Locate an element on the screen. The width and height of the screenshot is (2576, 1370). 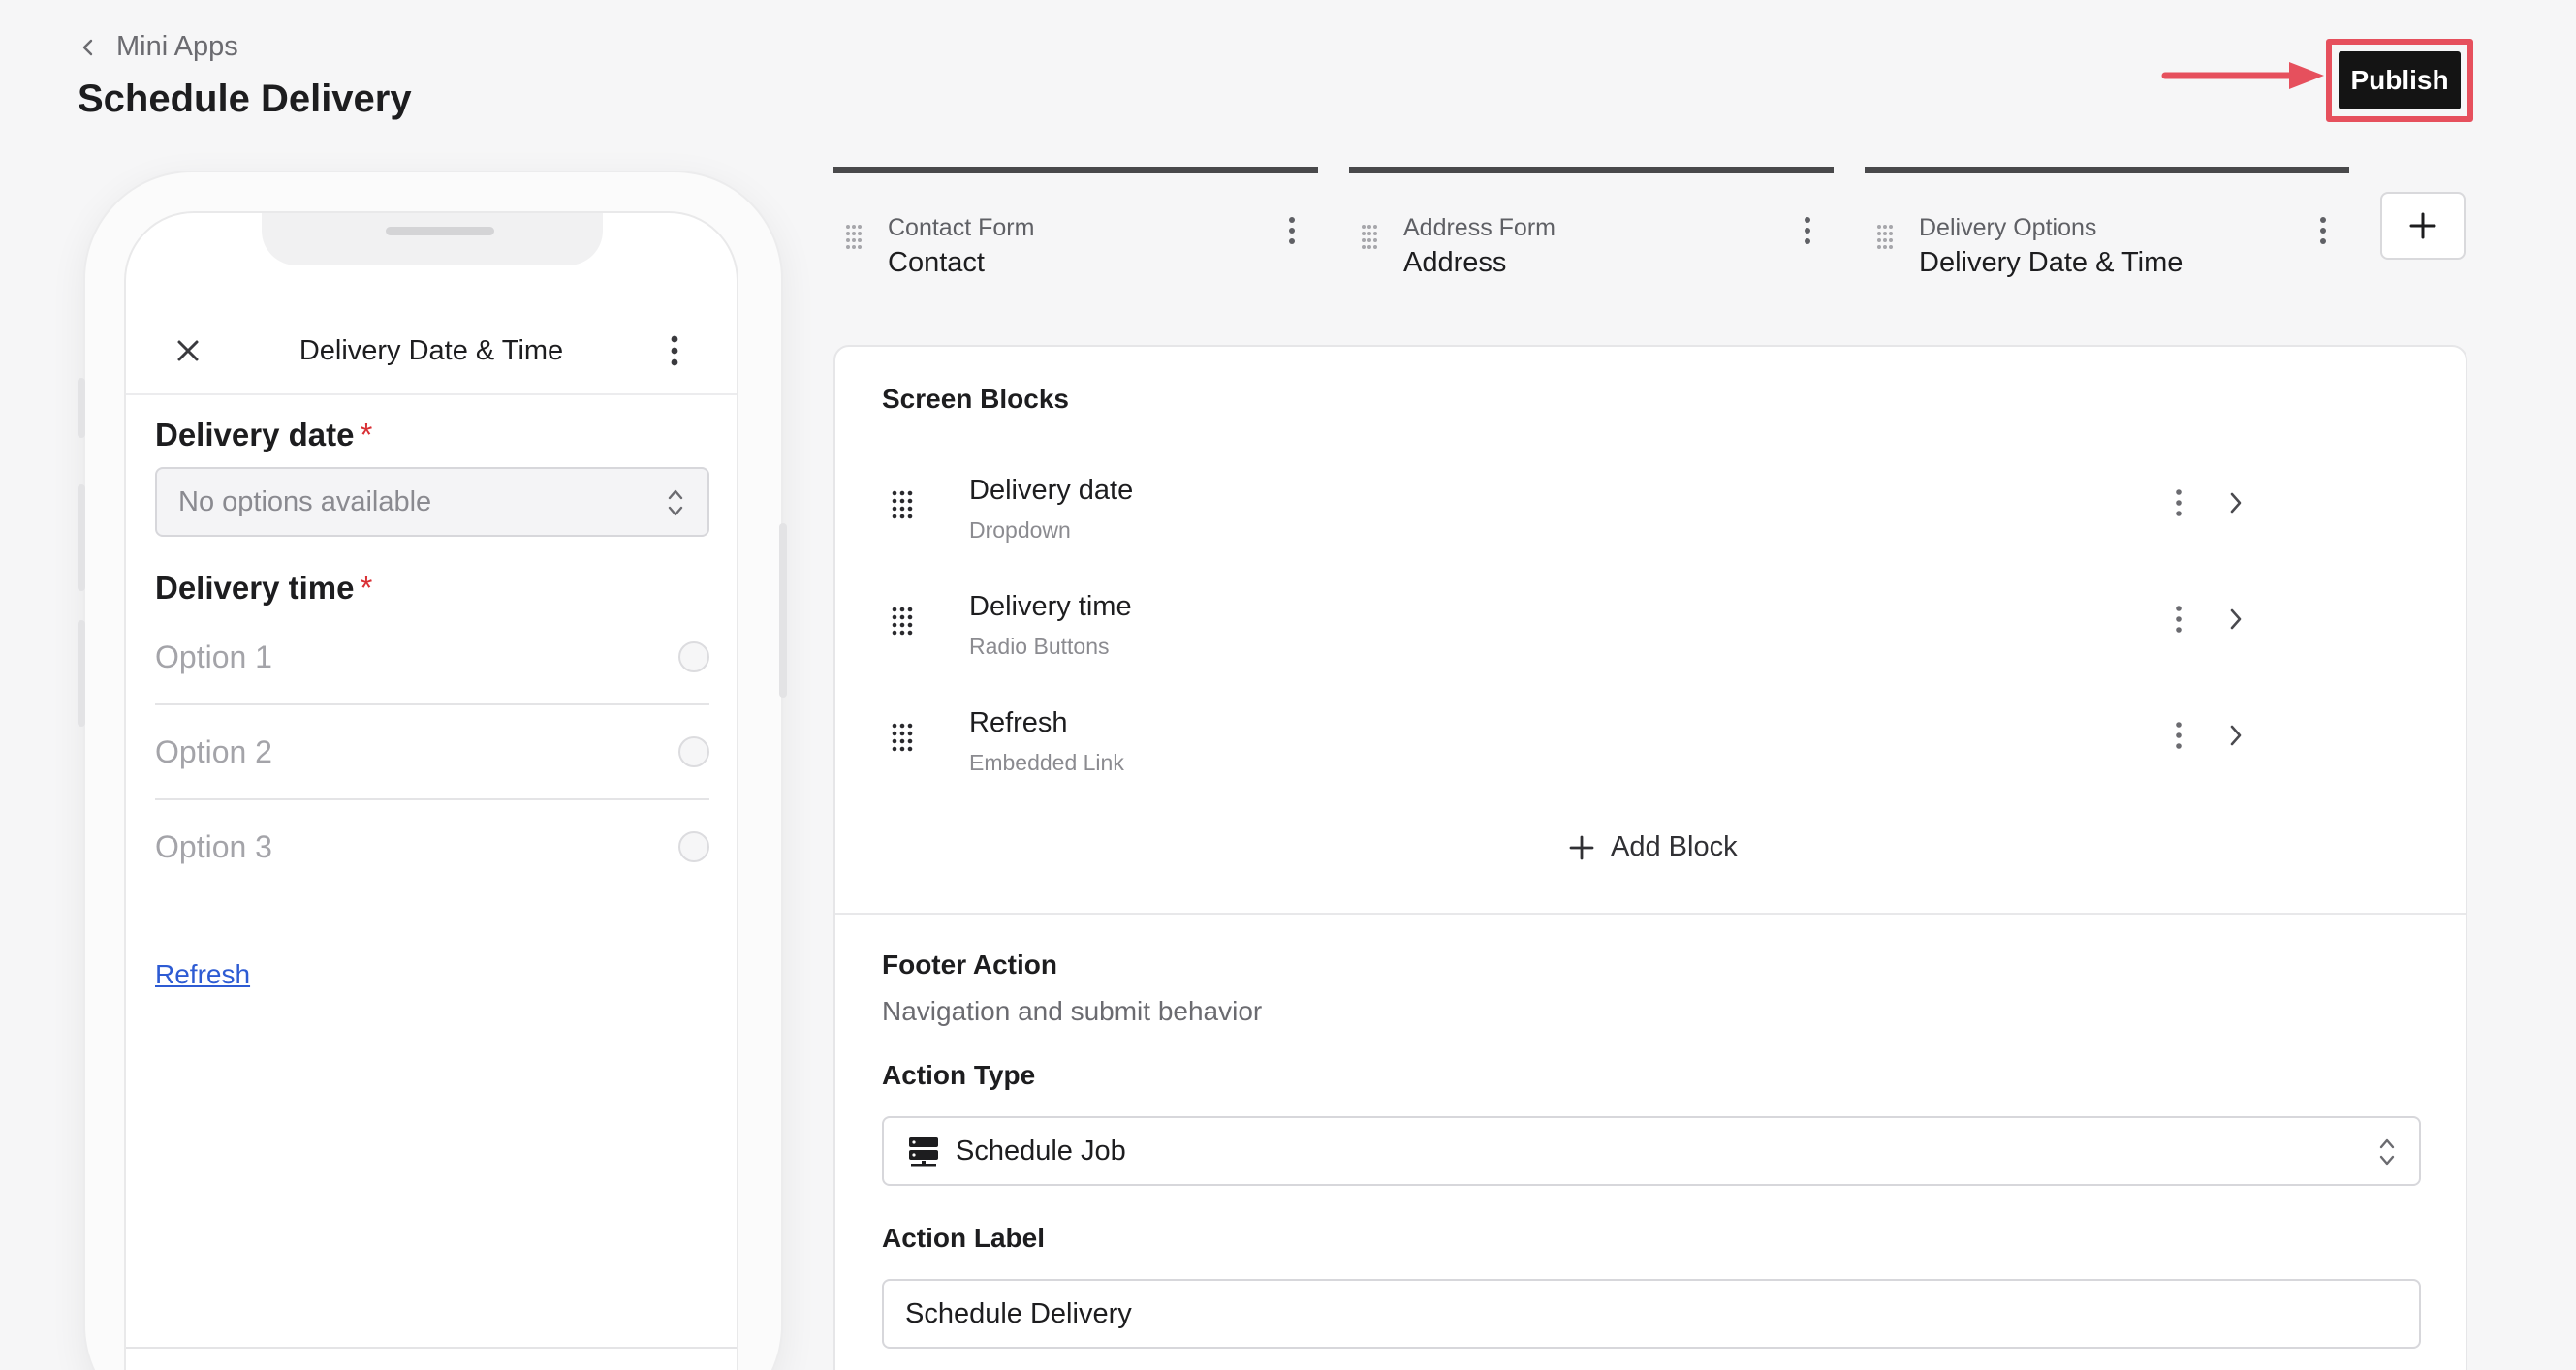
radio-option: Option 1 is located at coordinates (432, 657).